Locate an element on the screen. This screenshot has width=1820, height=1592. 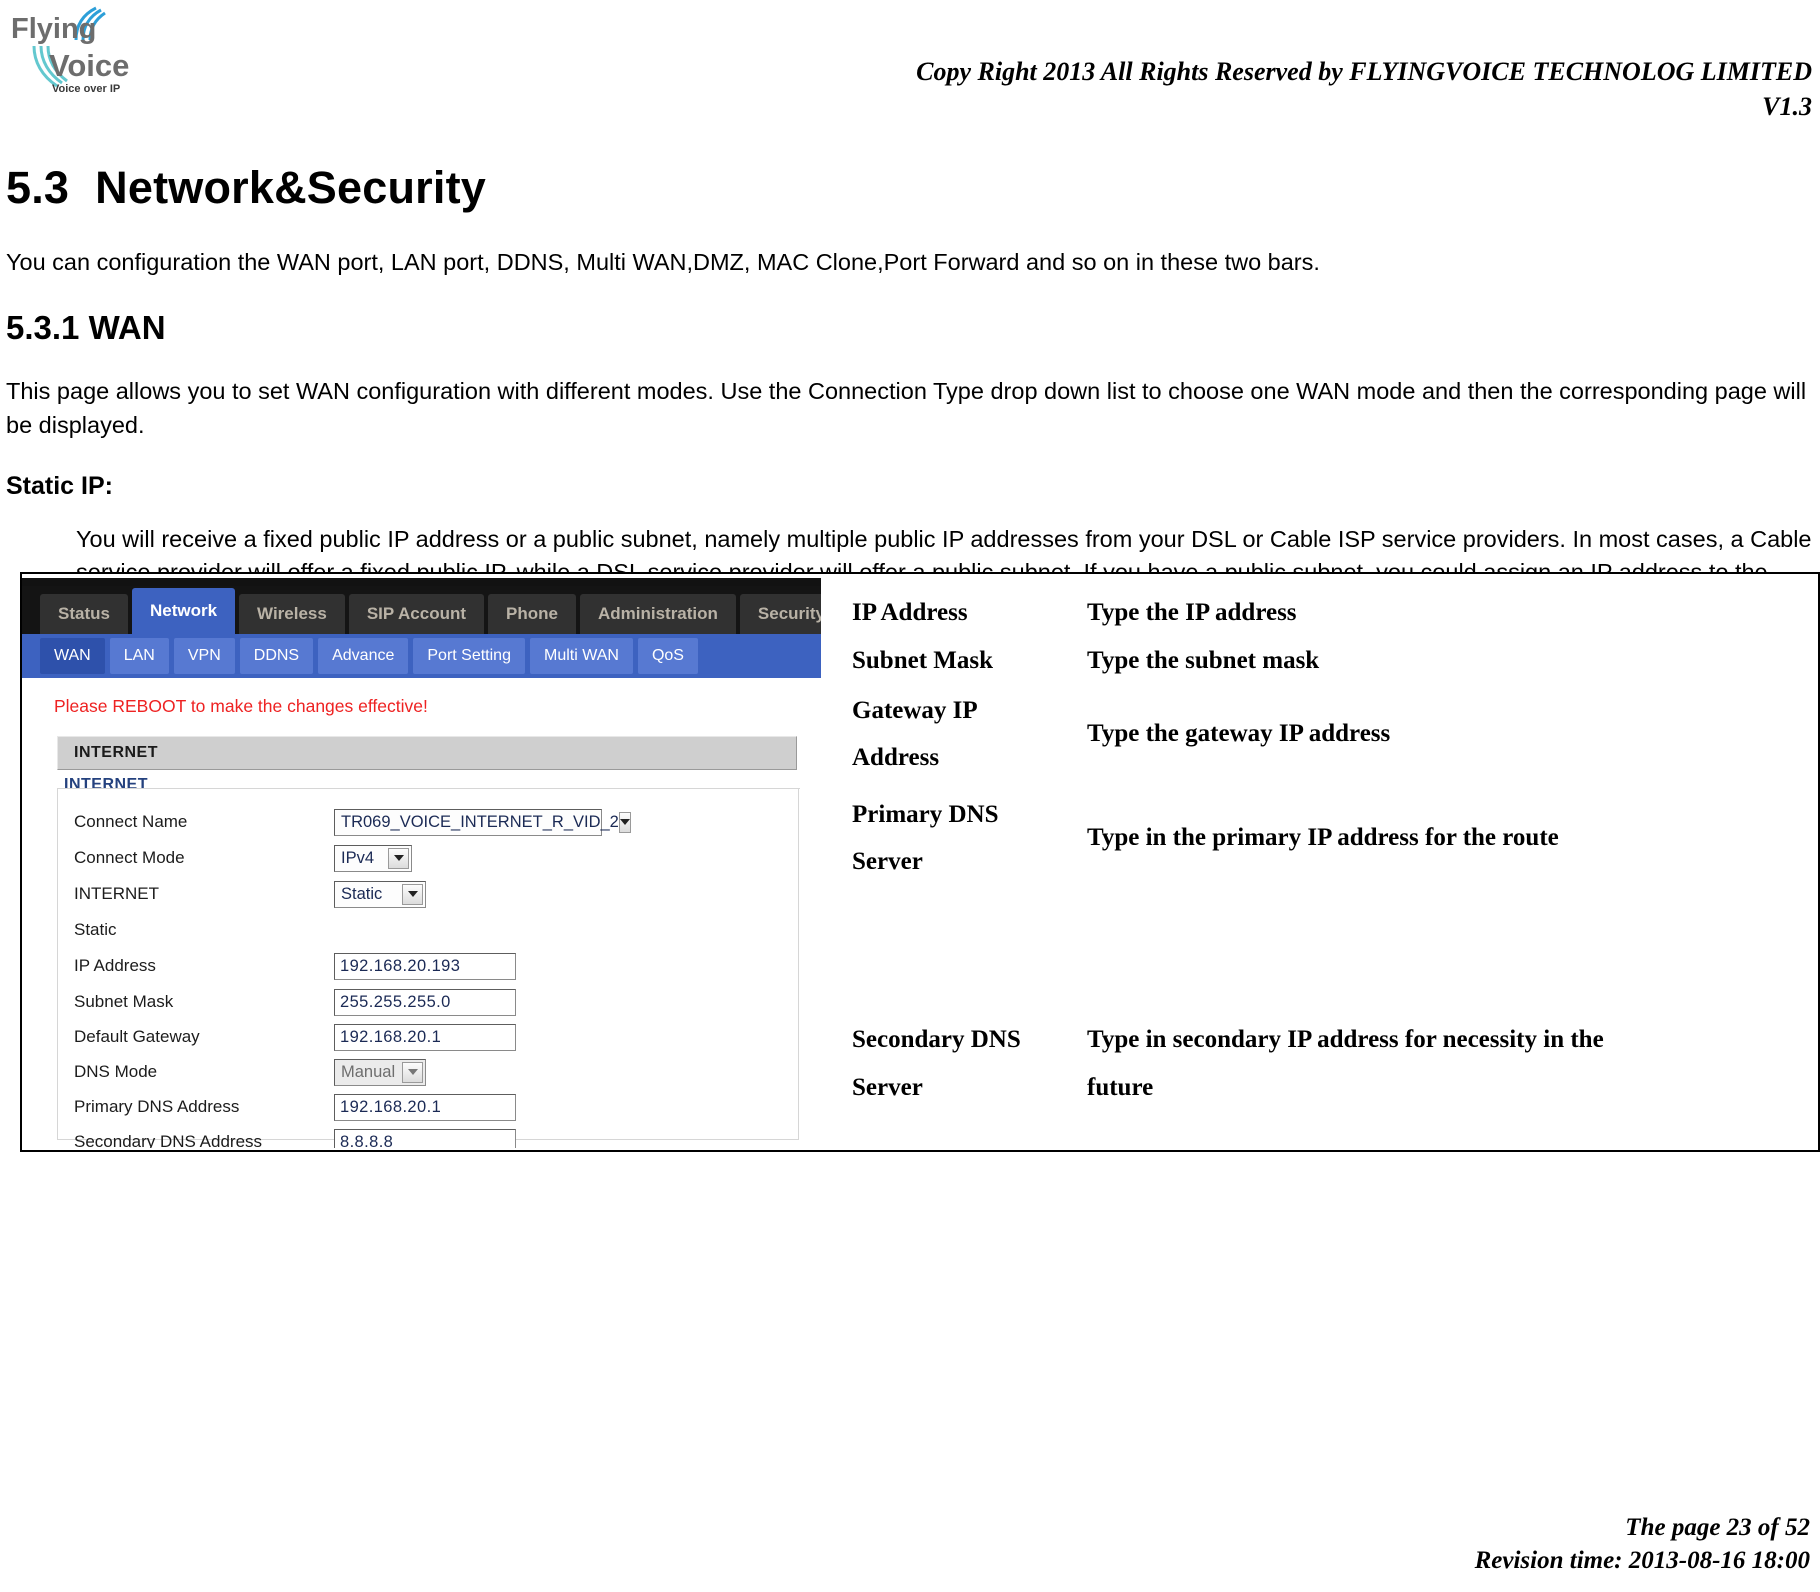
tab-network: Network is located at coordinates (183, 611).